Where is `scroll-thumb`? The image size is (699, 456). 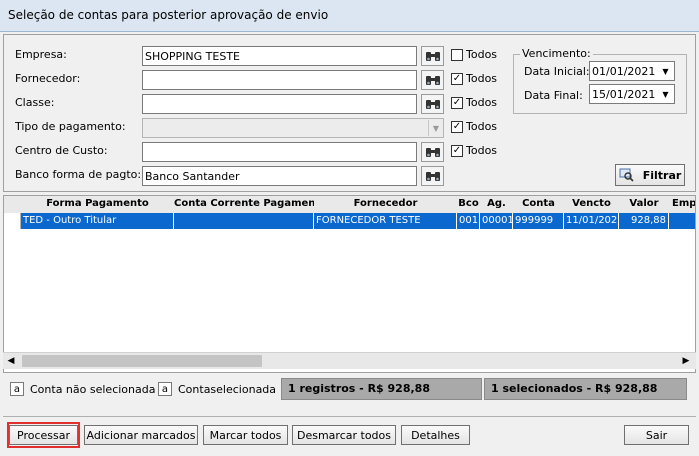
scroll-thumb is located at coordinates (142, 361).